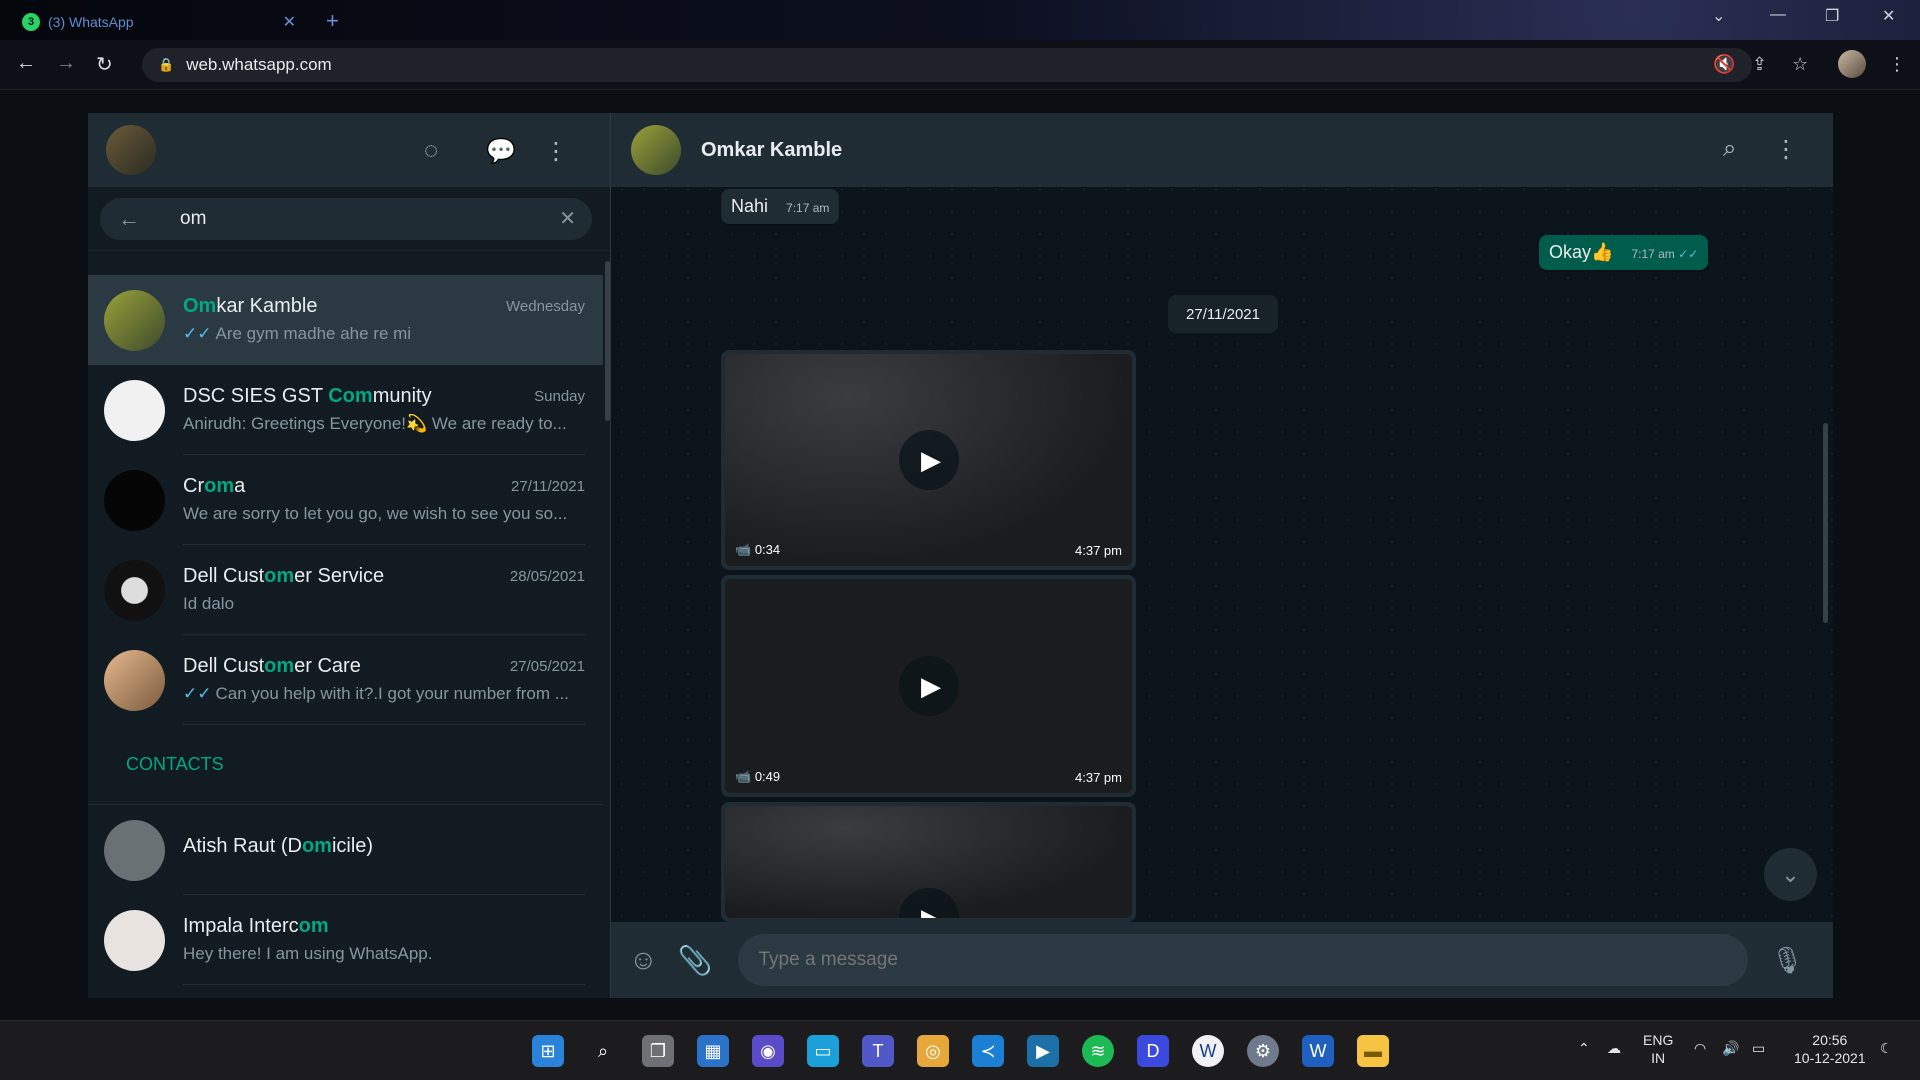 The image size is (1920, 1080). Describe the element at coordinates (131, 150) in the screenshot. I see `my-avatar` at that location.